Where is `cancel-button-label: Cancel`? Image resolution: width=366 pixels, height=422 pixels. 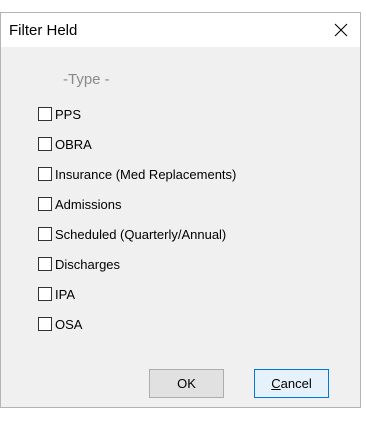 cancel-button-label: Cancel is located at coordinates (291, 383).